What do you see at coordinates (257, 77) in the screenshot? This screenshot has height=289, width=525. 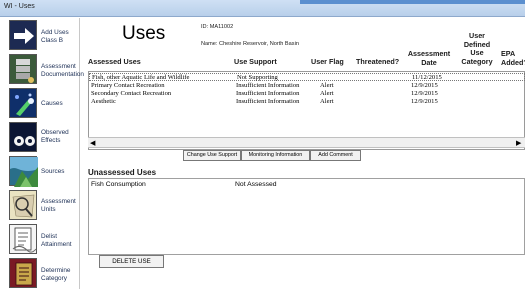 I see `cell-use-support: Not Supporting` at bounding box center [257, 77].